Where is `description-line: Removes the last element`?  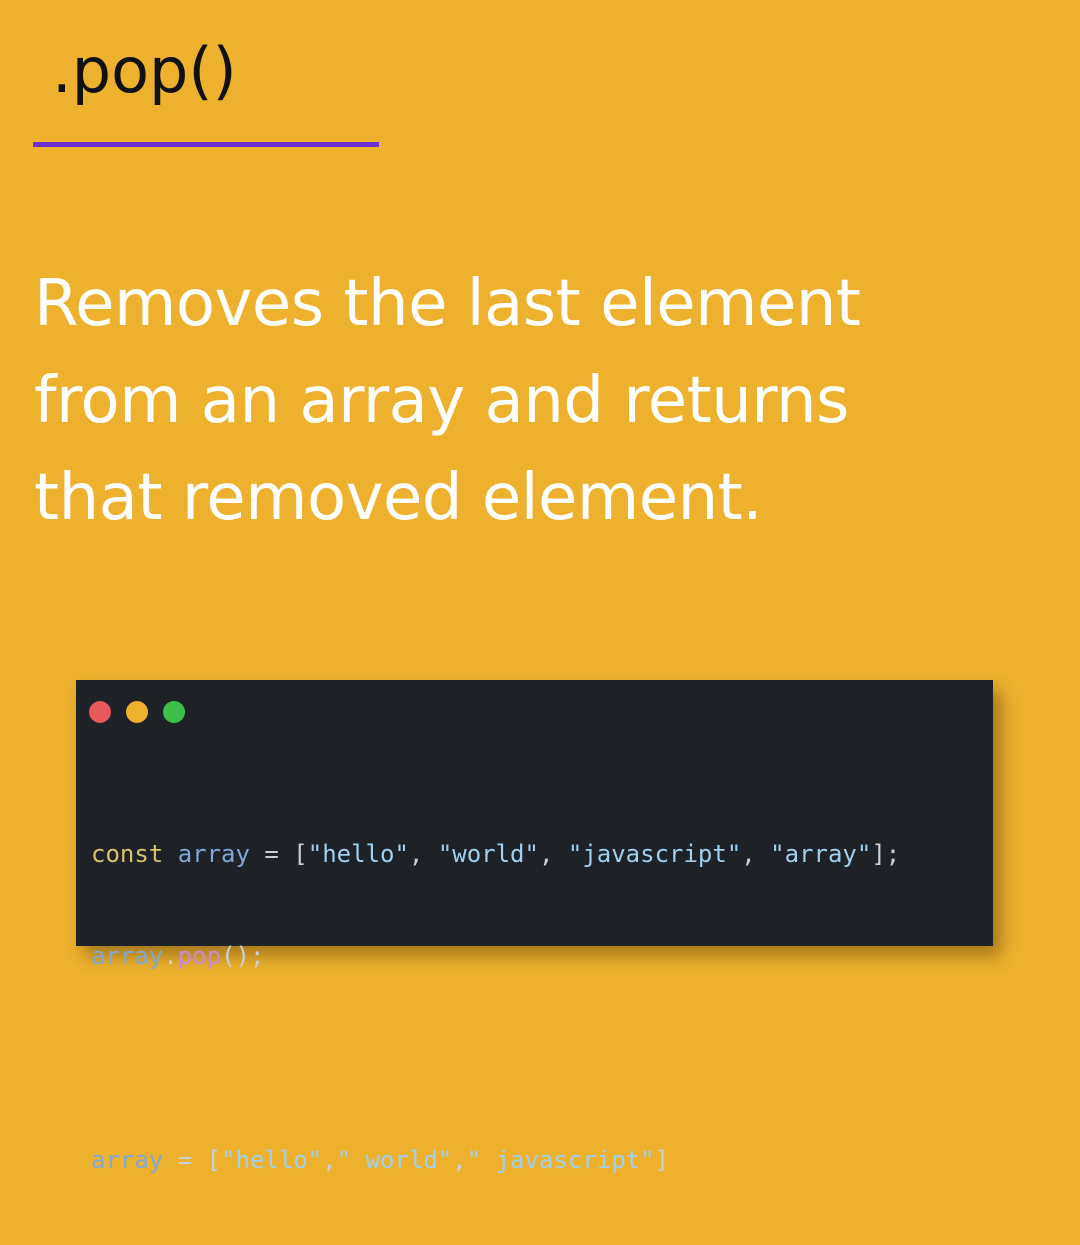
description-line: Removes the last element is located at coordinates (447, 304).